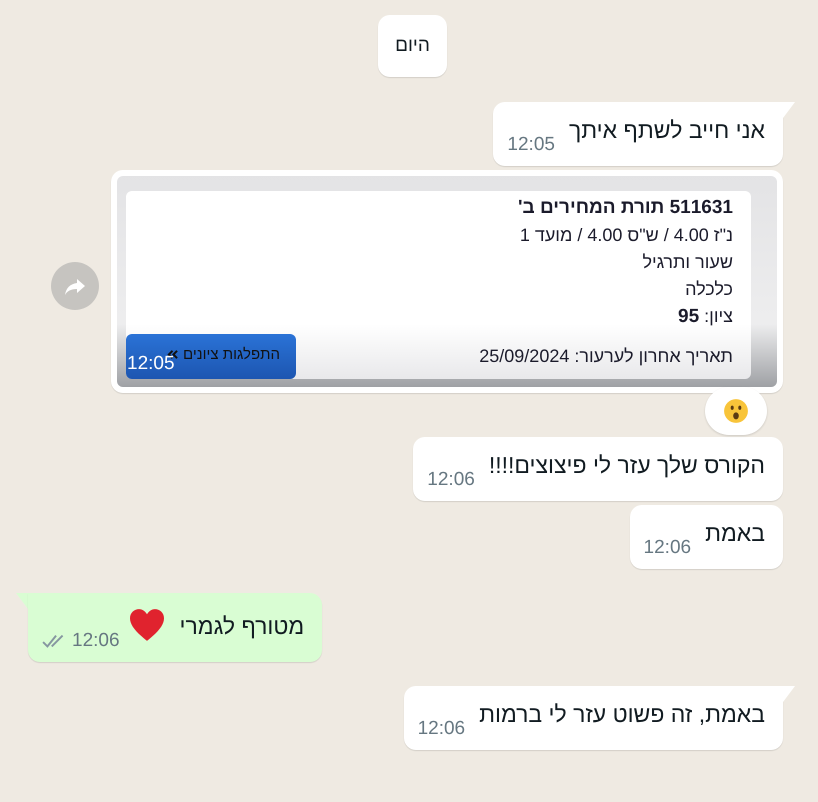 The height and width of the screenshot is (802, 818). I want to click on message-text: באמת, זה פשוט עזר לי ברמות, so click(622, 714).